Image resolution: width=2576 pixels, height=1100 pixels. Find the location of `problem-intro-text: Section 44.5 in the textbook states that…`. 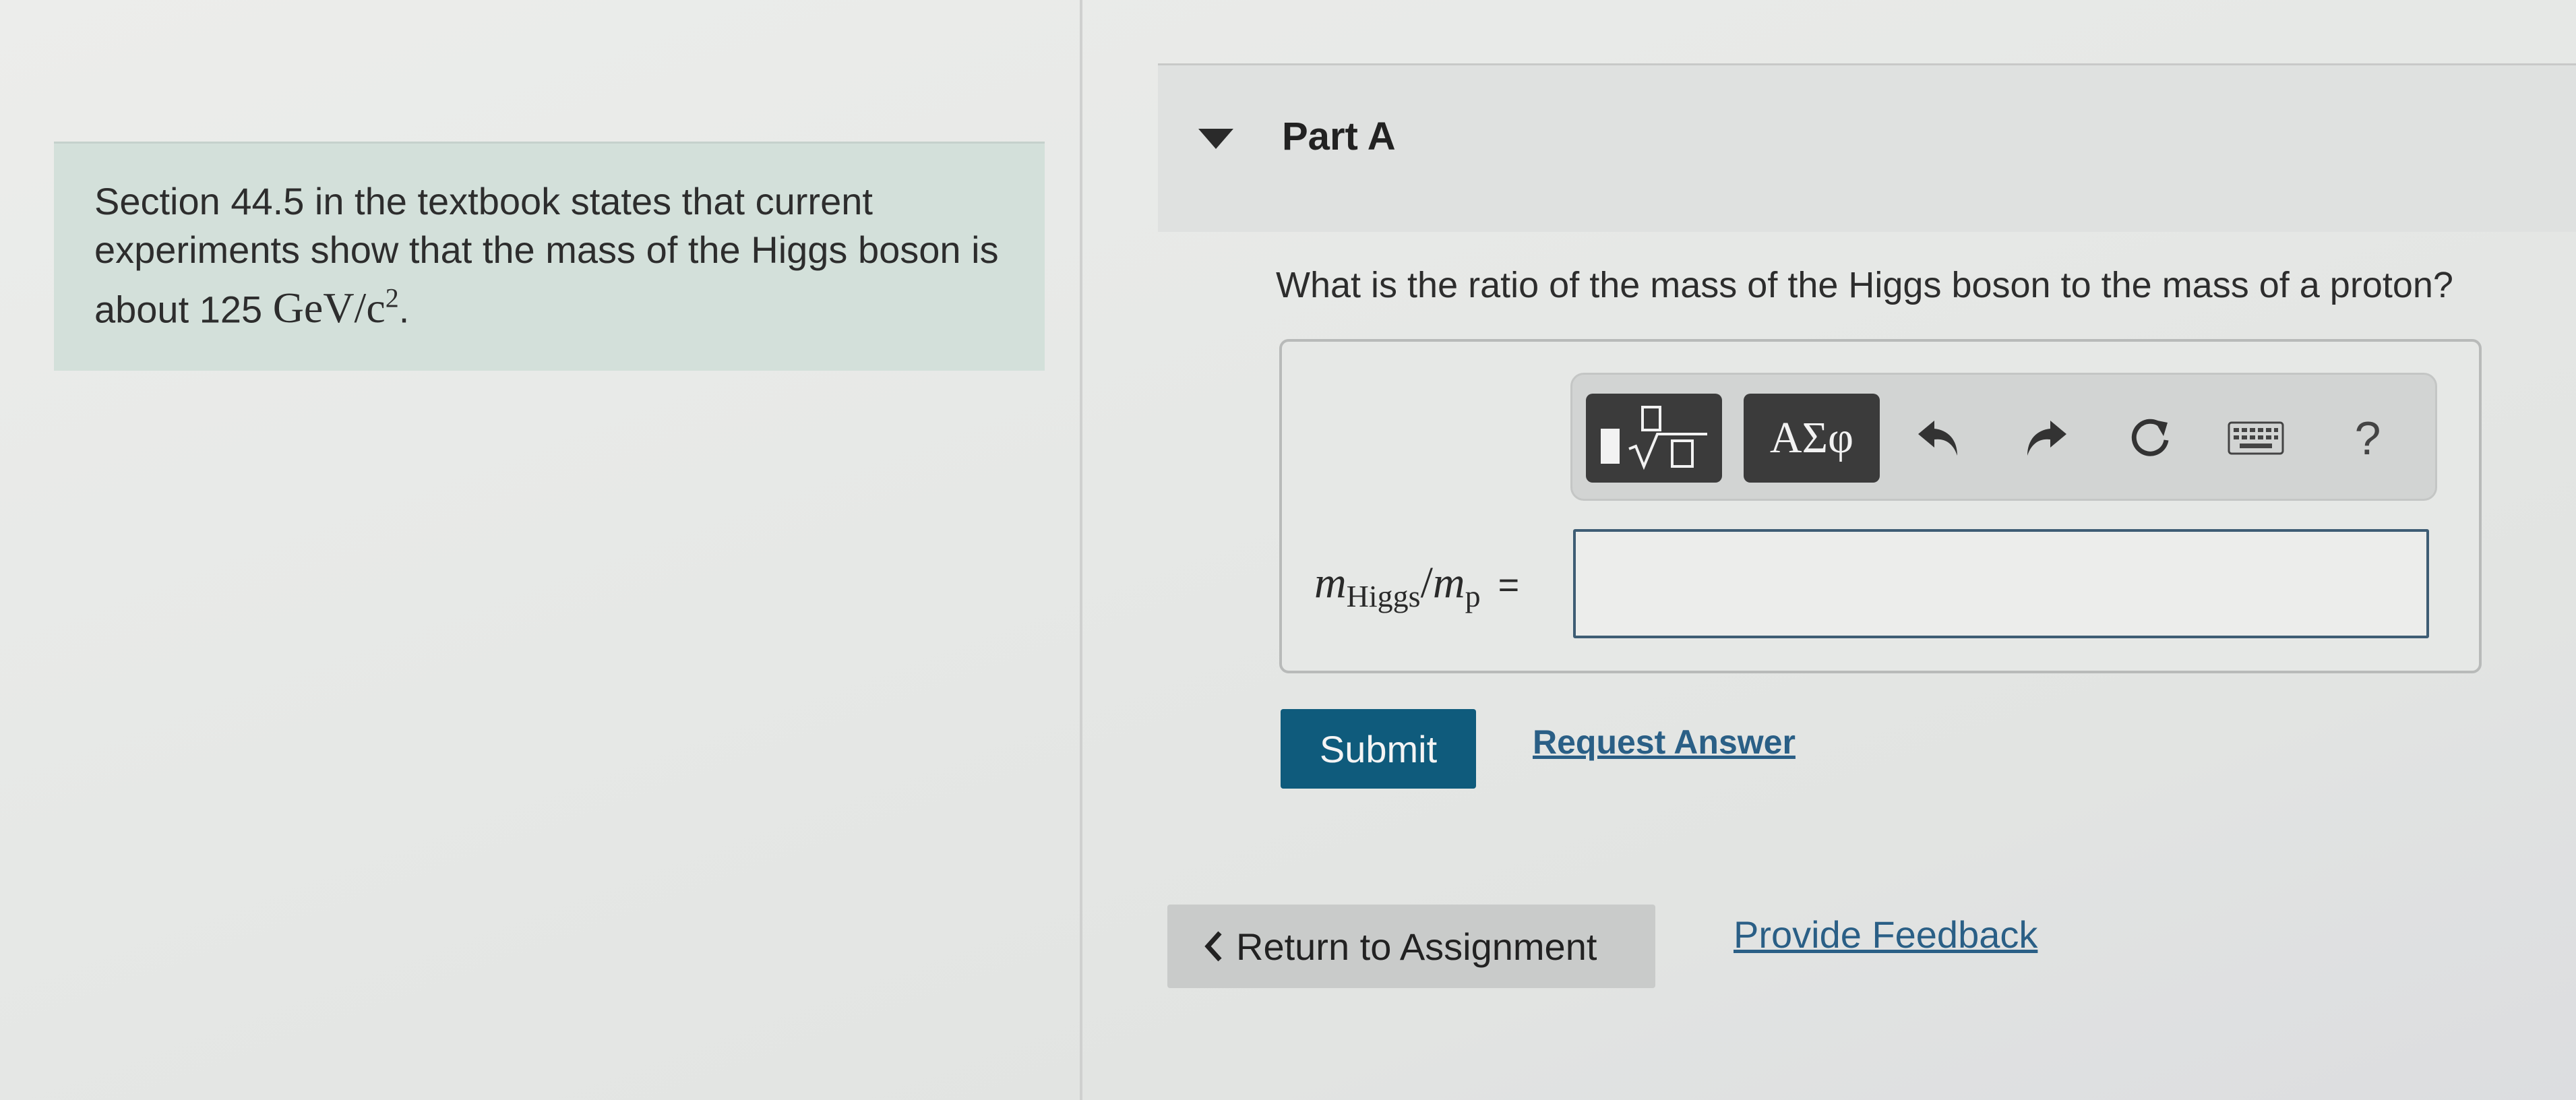

problem-intro-text: Section 44.5 in the textbook states that… is located at coordinates (546, 255).